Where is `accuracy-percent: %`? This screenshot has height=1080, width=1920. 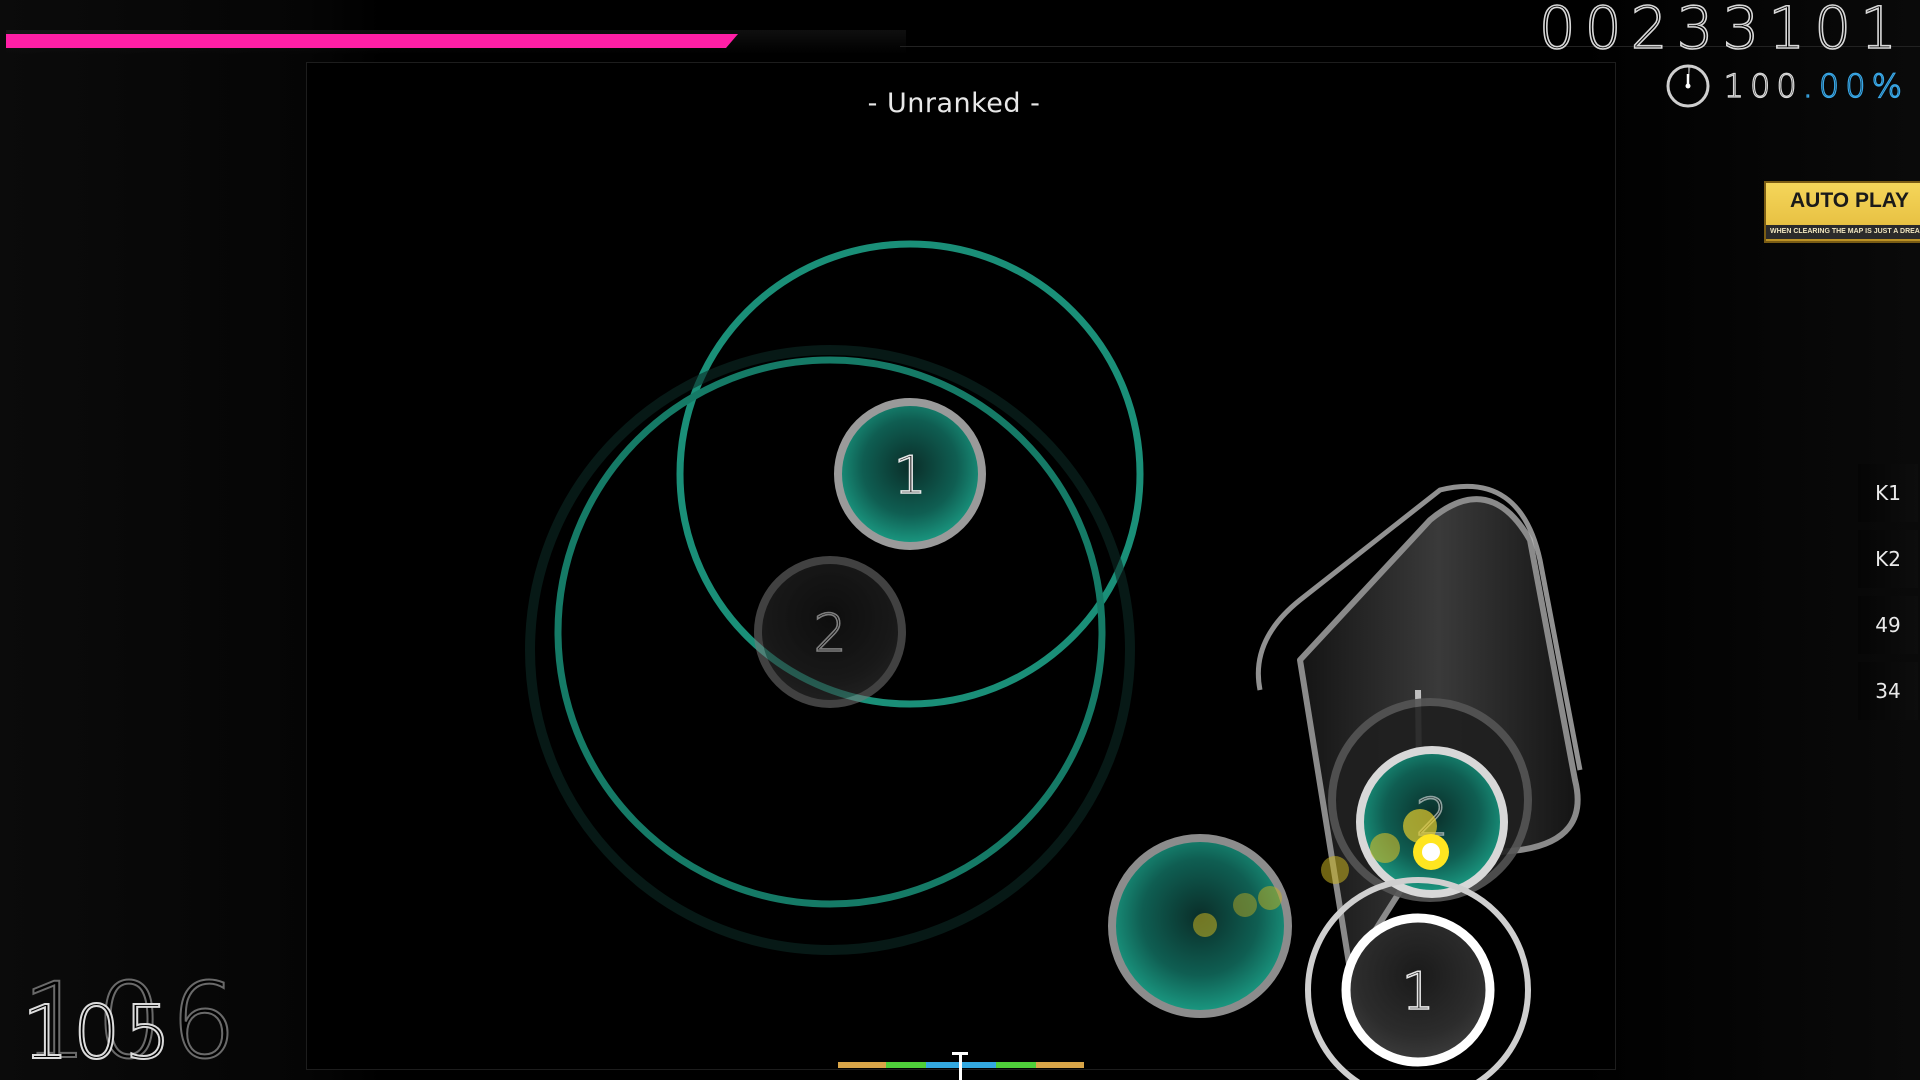 accuracy-percent: % is located at coordinates (1889, 85).